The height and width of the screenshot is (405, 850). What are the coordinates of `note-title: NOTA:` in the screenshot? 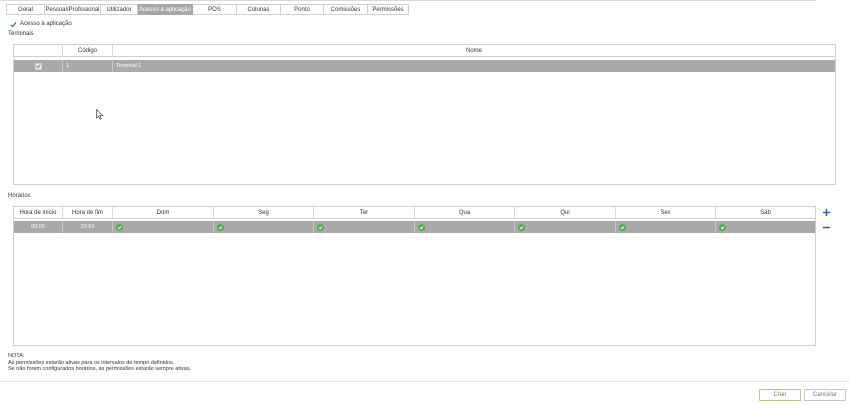 It's located at (16, 356).